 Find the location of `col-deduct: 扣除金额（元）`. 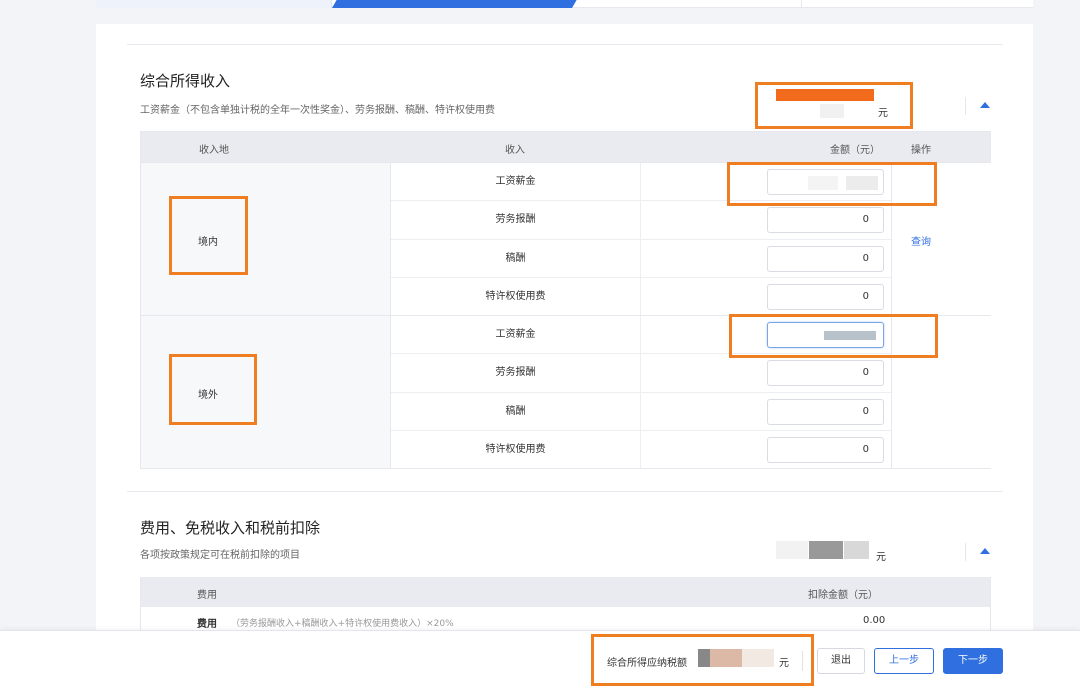

col-deduct: 扣除金额（元） is located at coordinates (843, 595).